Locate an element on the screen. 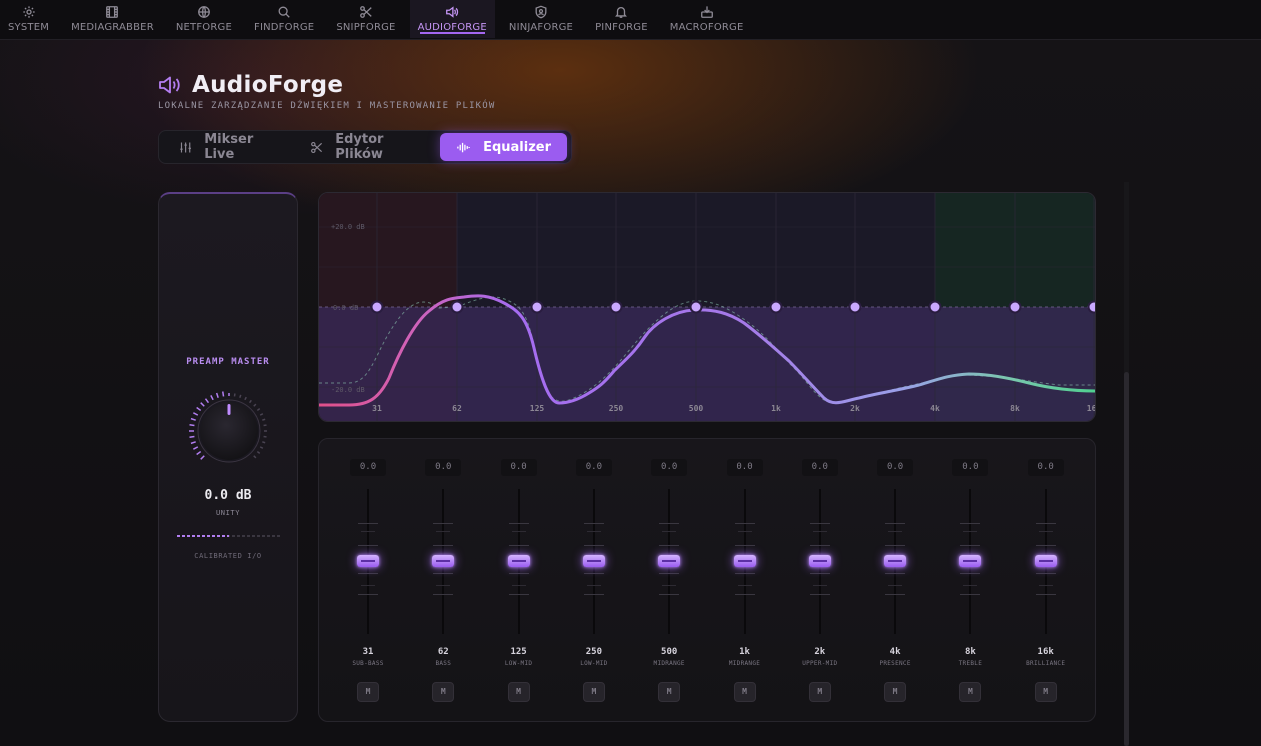 The width and height of the screenshot is (1261, 746). nav-item-mediagrabber: MEDIAGRABBER is located at coordinates (112, 19).